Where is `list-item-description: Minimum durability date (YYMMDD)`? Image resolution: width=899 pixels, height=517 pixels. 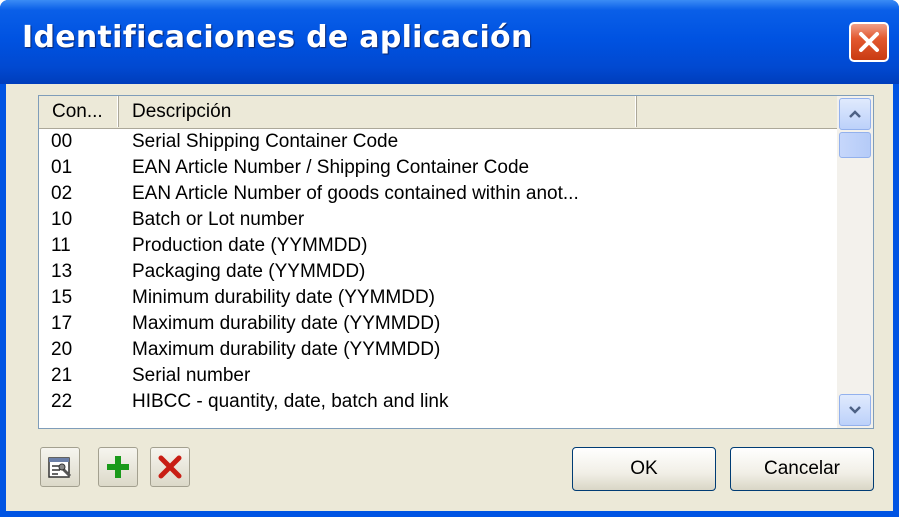
list-item-description: Minimum durability date (YYMMDD) is located at coordinates (284, 297).